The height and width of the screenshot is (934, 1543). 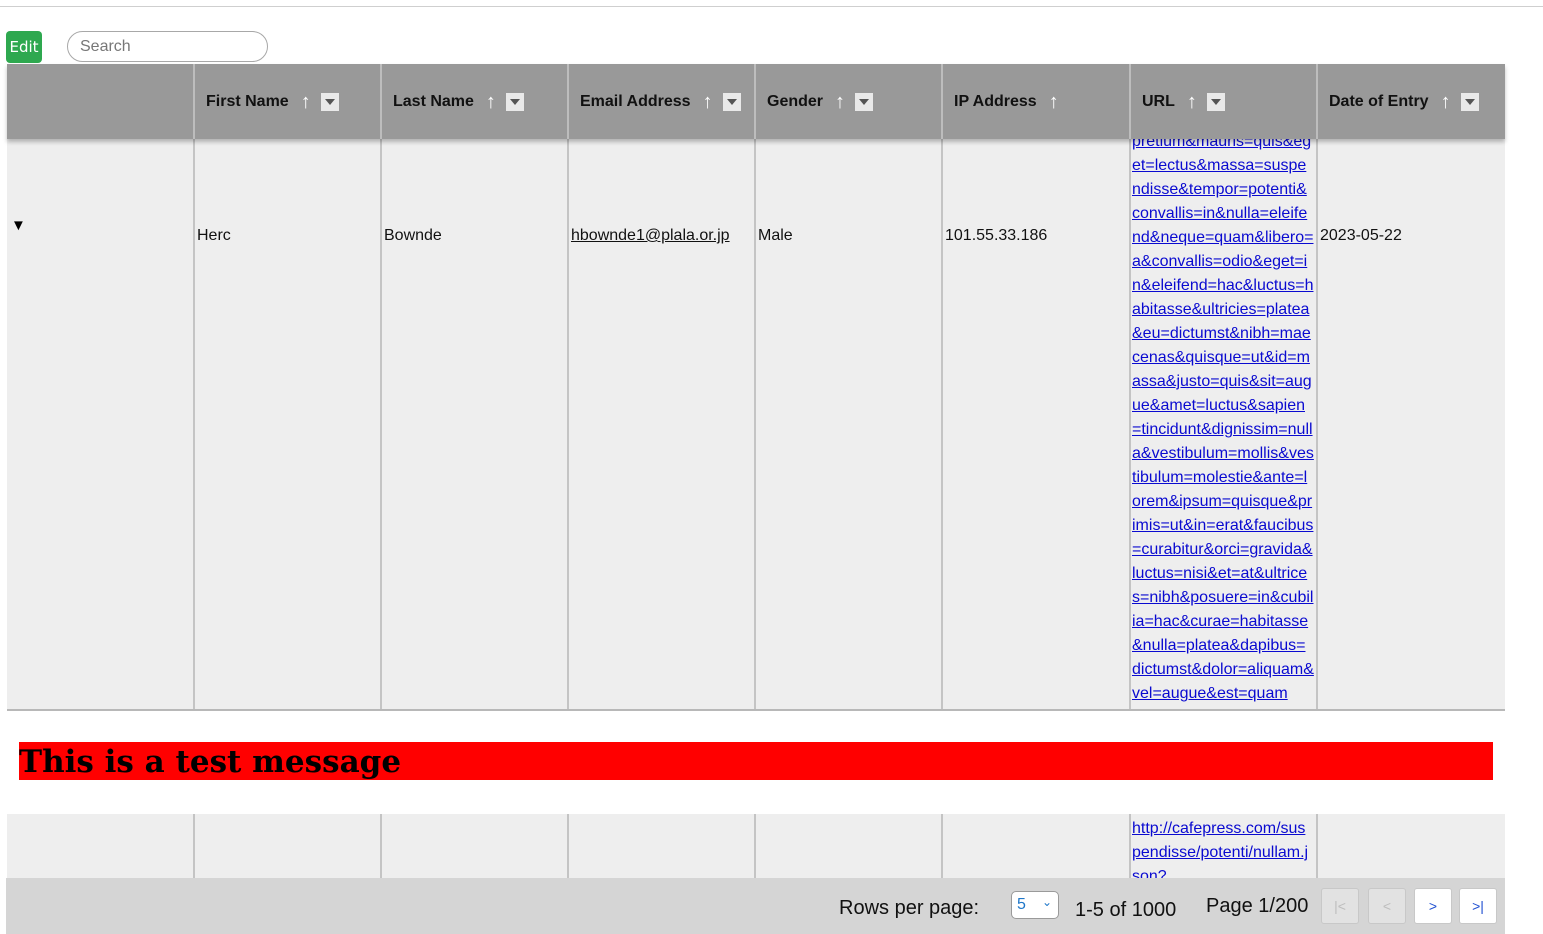 I want to click on cell-ip-address, so click(x=1037, y=849).